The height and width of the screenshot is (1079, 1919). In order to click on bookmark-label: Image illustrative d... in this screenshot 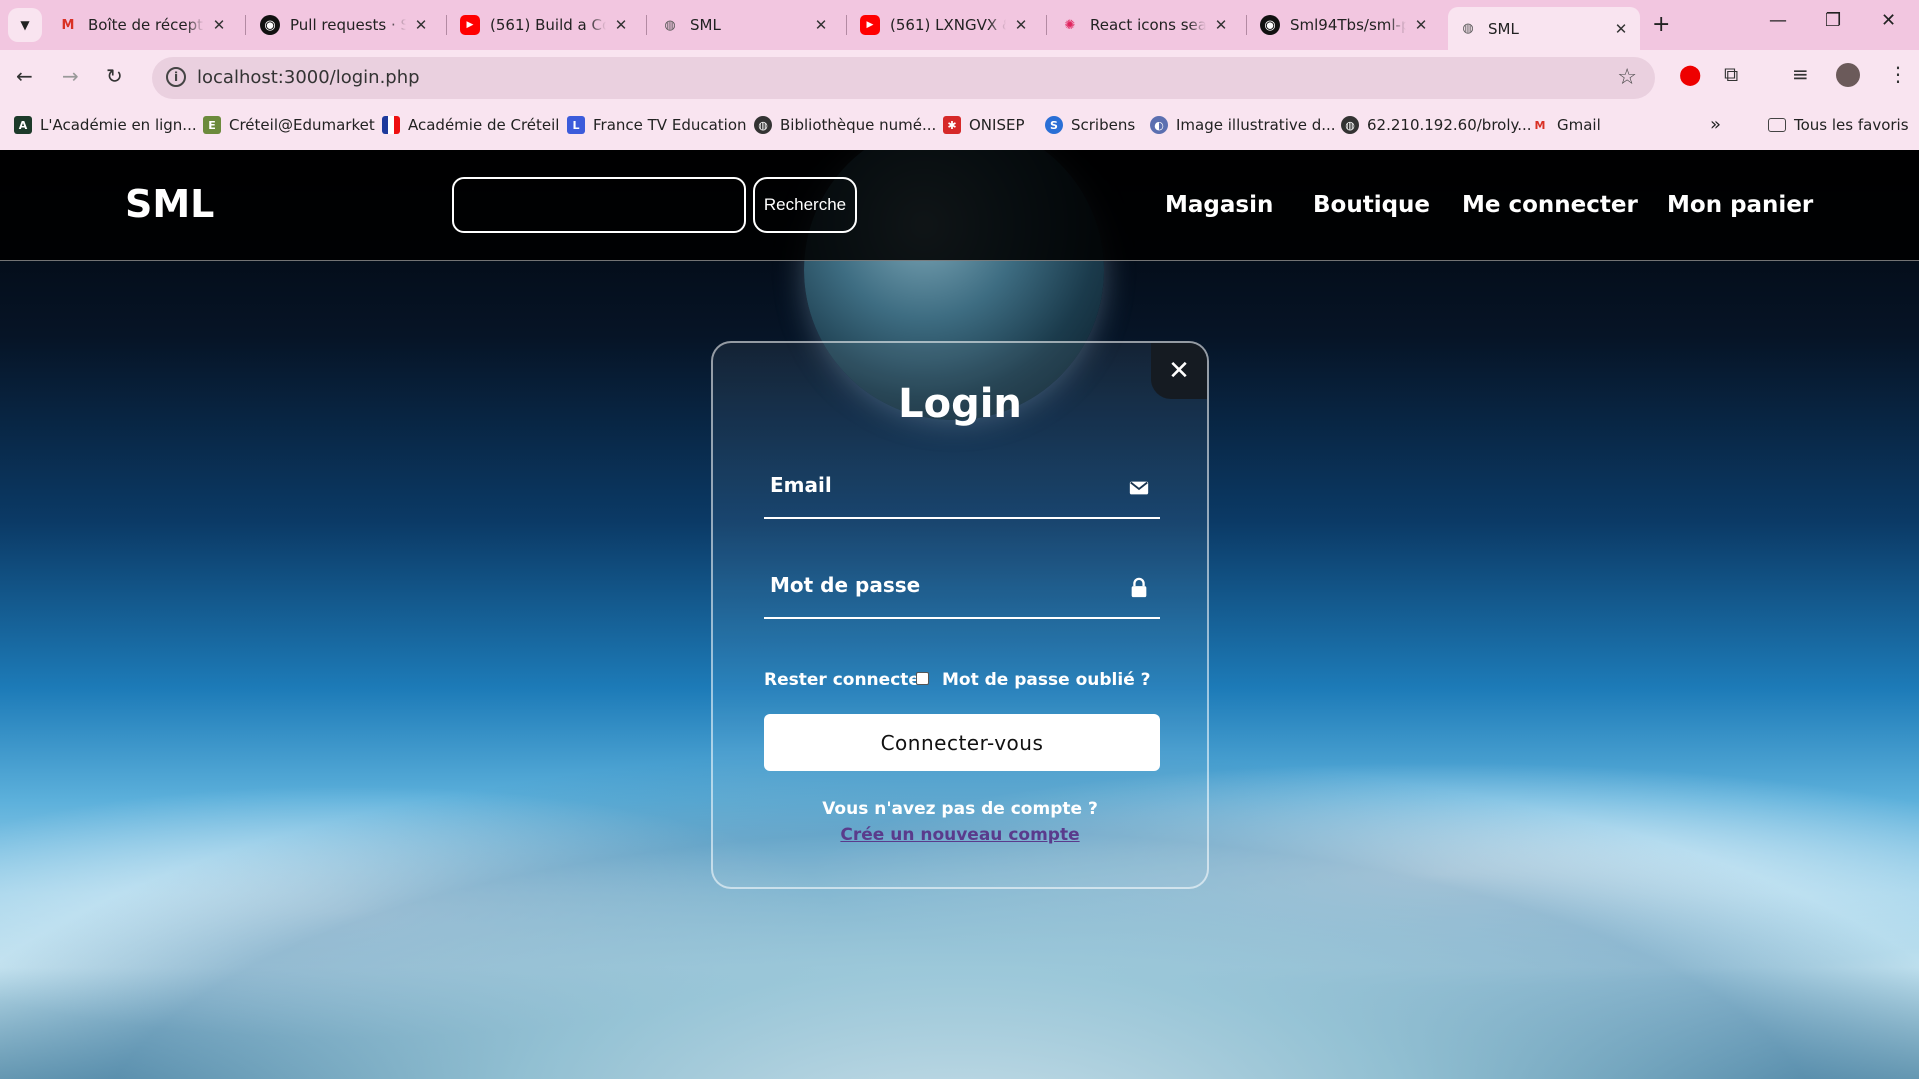, I will do `click(1256, 125)`.